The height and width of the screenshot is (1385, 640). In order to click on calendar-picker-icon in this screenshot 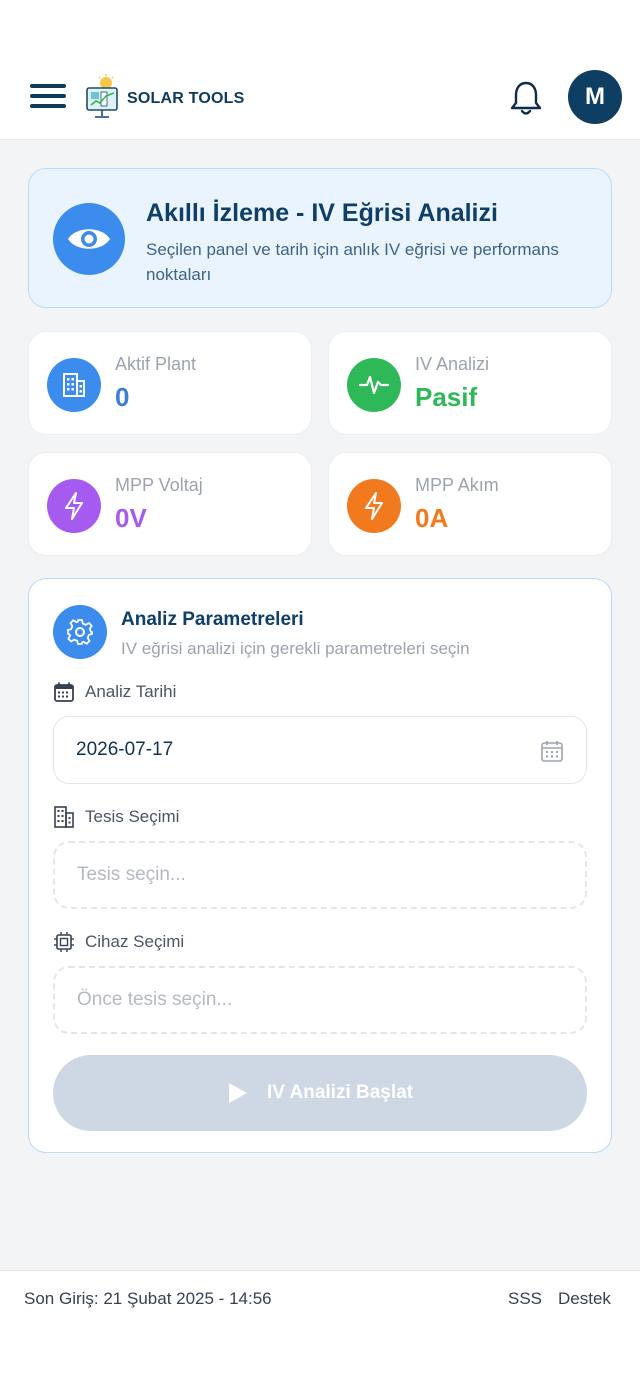, I will do `click(552, 751)`.